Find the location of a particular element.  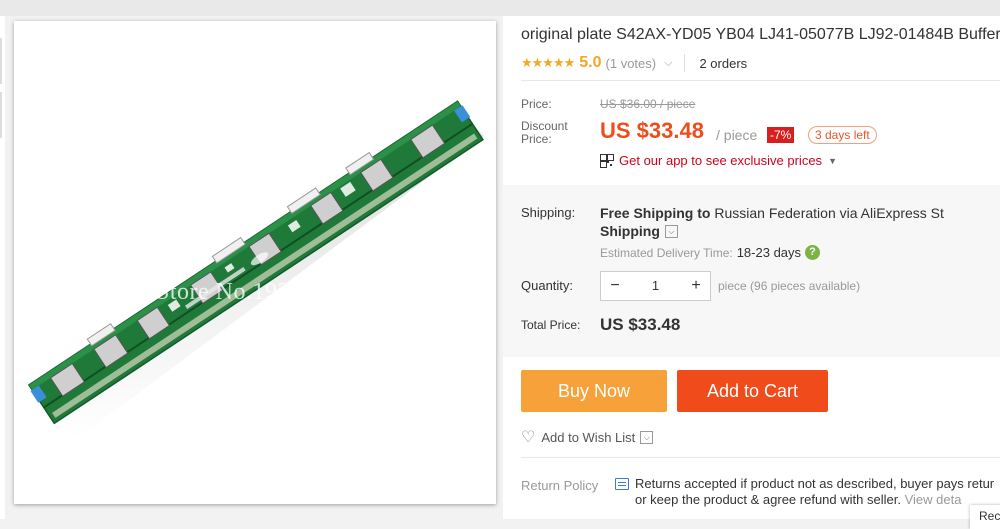

view-details-link: View deta is located at coordinates (933, 499).